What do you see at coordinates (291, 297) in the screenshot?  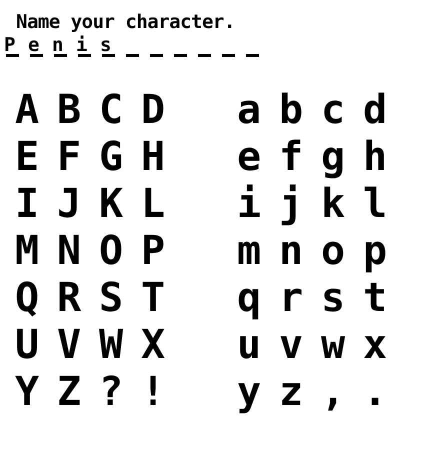 I see `letter-key: r` at bounding box center [291, 297].